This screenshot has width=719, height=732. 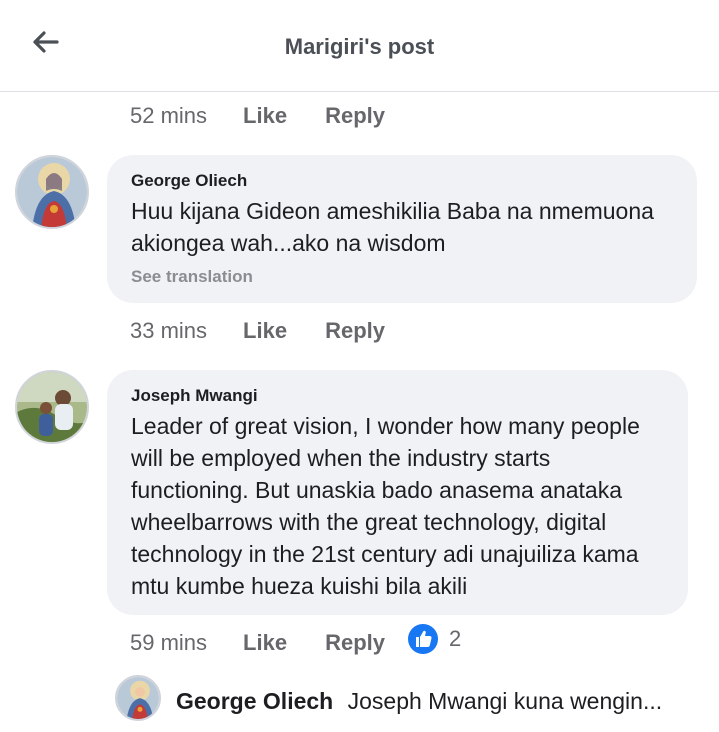 I want to click on comment-time: 59 mins, so click(x=168, y=643).